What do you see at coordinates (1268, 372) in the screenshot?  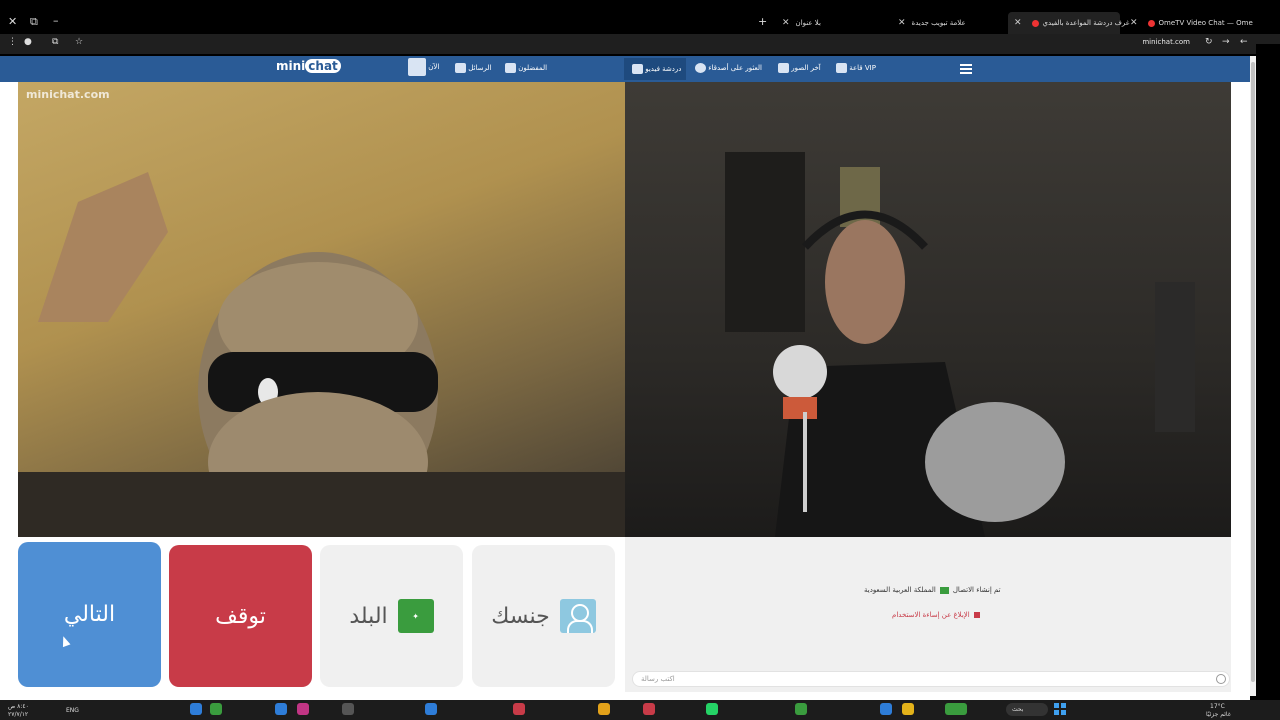 I see `window-edge` at bounding box center [1268, 372].